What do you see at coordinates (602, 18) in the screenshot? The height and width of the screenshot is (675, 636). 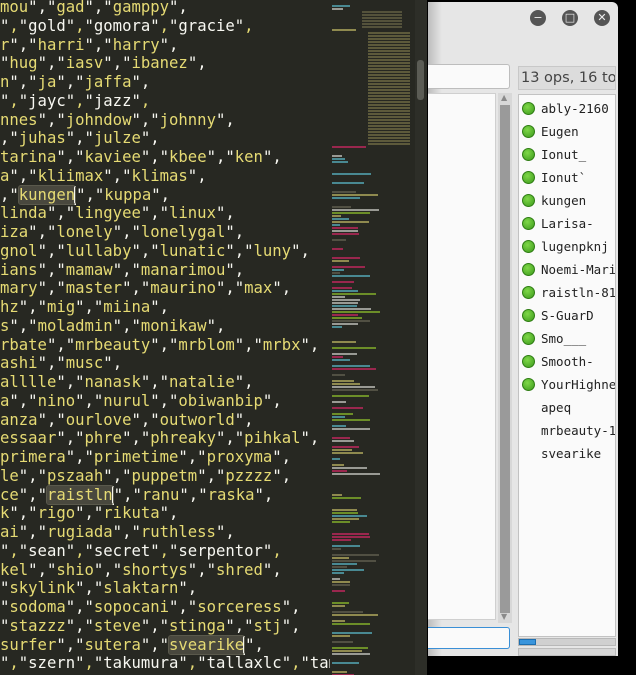 I see `close-button: ✕` at bounding box center [602, 18].